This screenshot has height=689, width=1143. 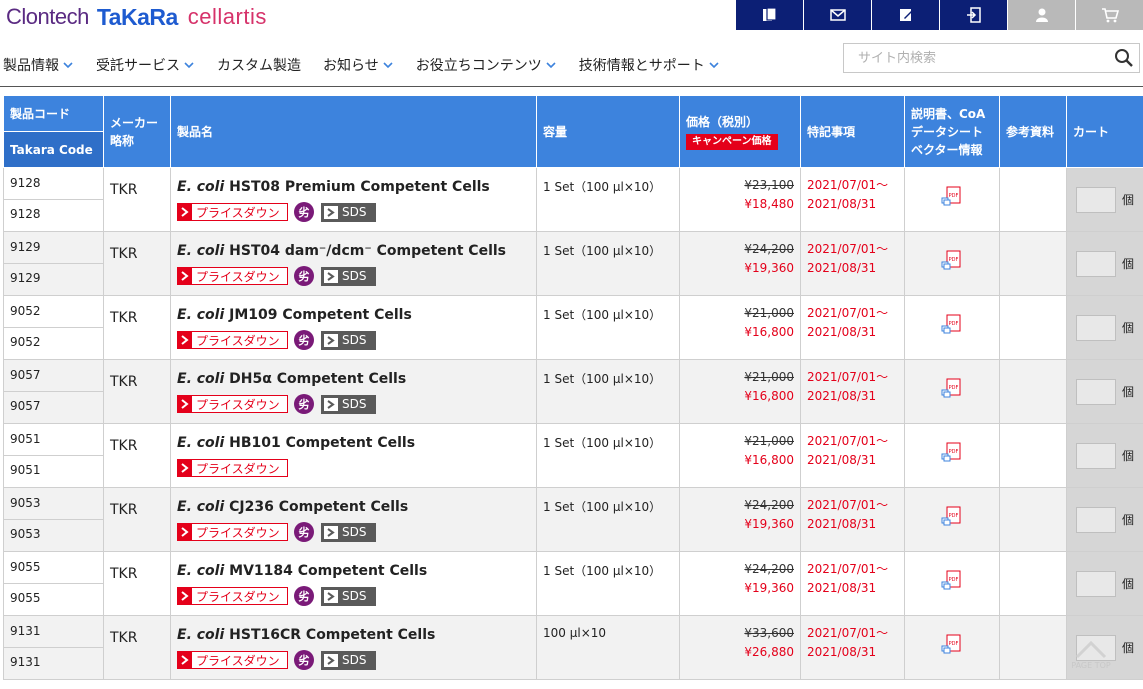 I want to click on mail-icon, so click(x=837, y=15).